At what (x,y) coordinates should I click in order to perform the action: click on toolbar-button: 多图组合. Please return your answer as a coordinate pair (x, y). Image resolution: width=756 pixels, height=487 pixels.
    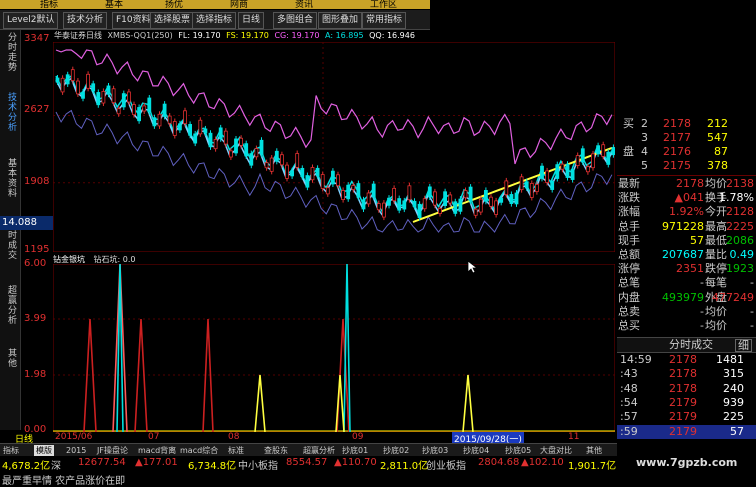
    Looking at the image, I should click on (295, 20).